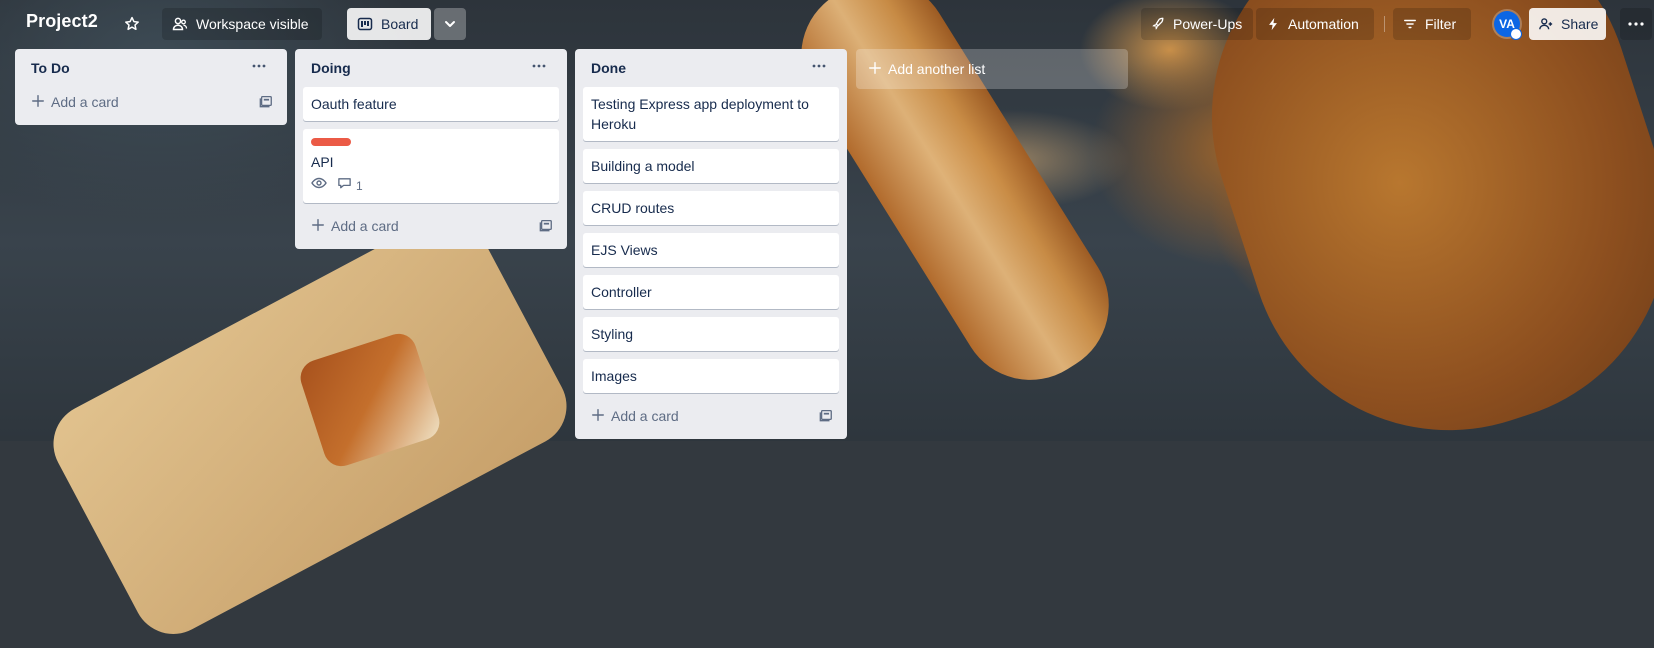 The image size is (1654, 648). I want to click on card: Styling, so click(711, 334).